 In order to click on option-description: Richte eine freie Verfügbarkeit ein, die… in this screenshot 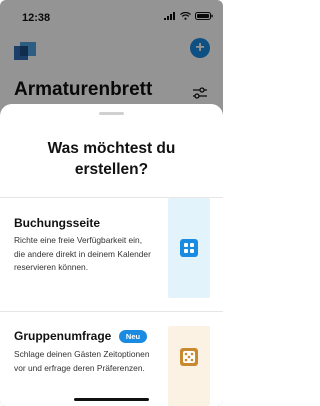, I will do `click(82, 253)`.